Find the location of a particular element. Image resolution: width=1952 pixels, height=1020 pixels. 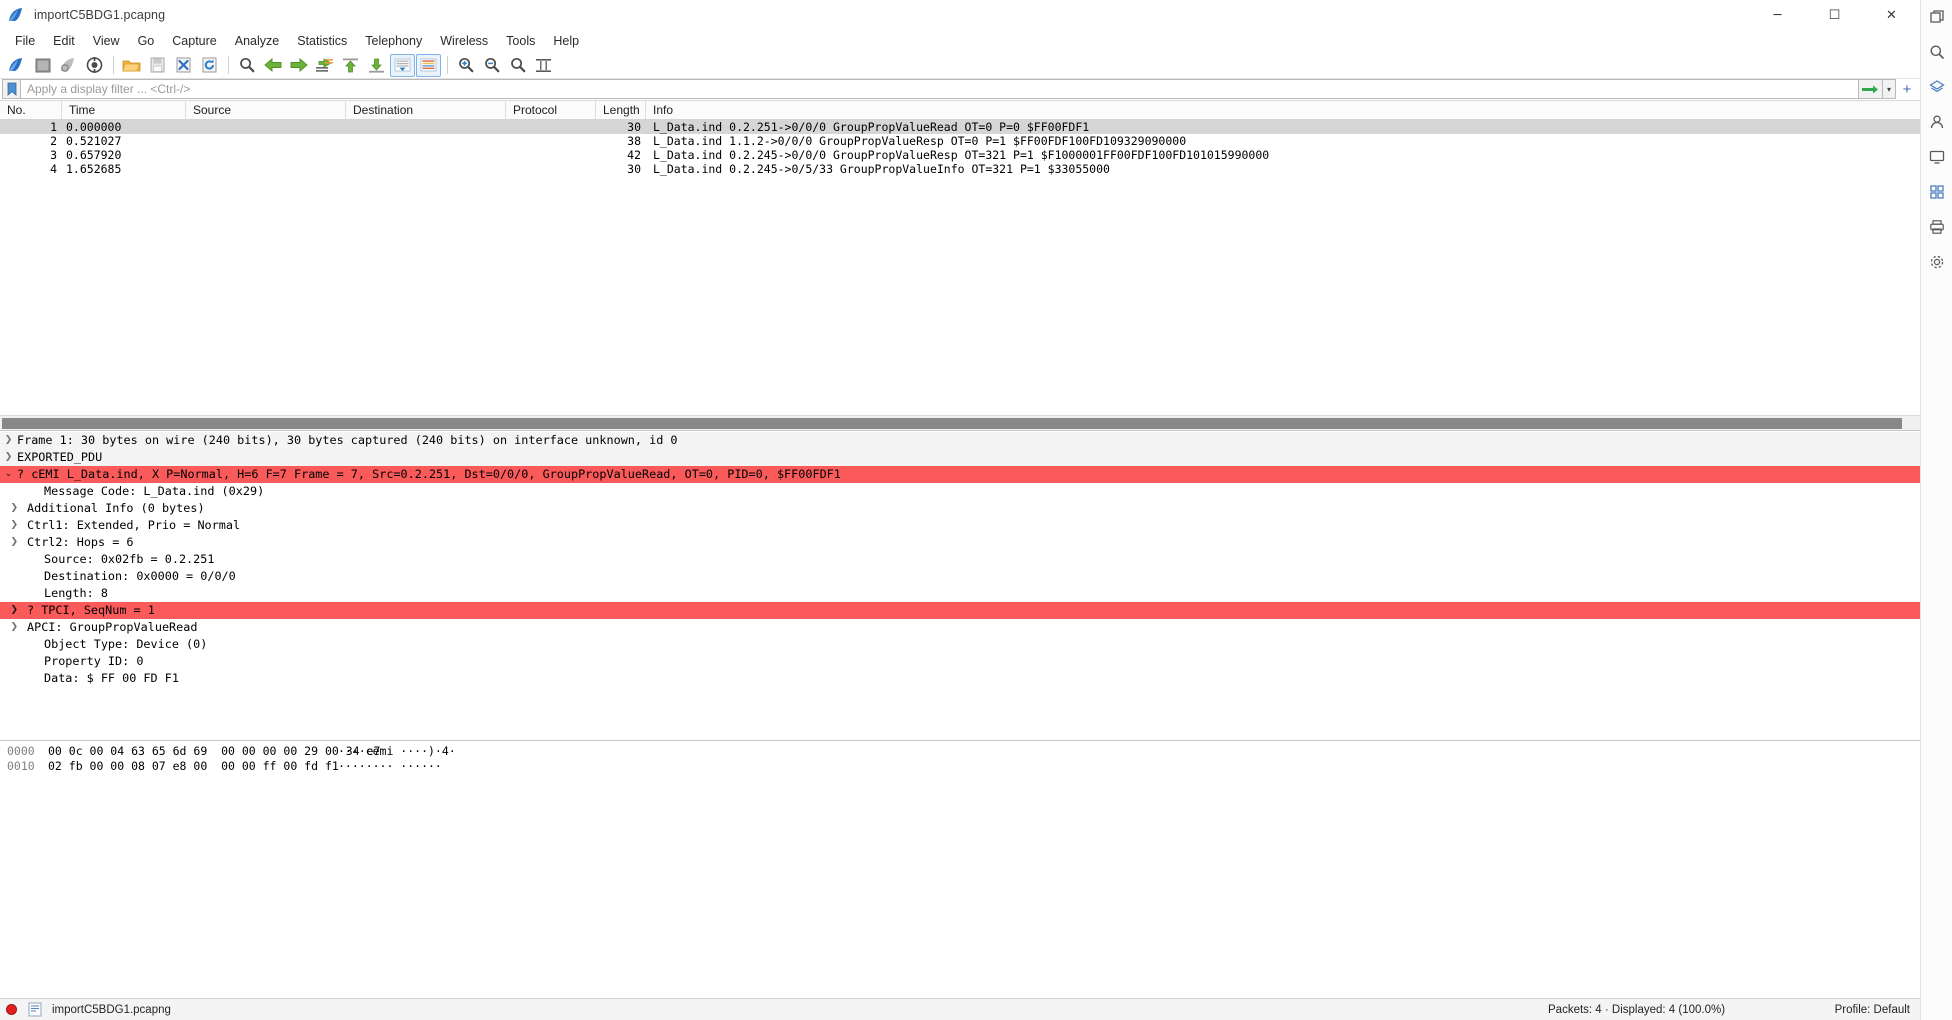

tree-item-length: Length: 8 is located at coordinates (960, 593).